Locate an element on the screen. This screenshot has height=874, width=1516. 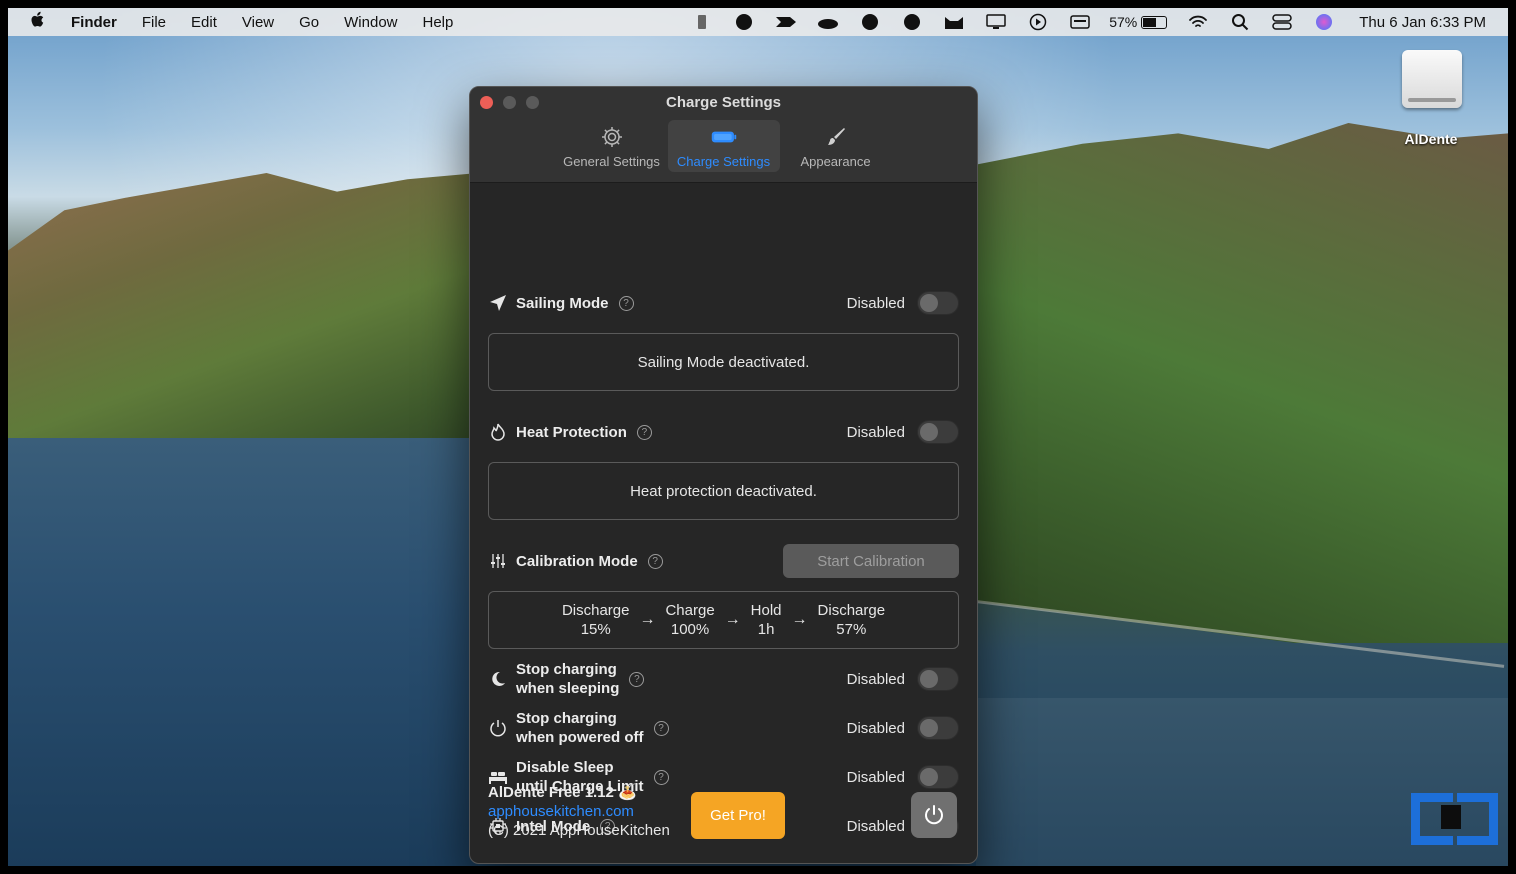
drive-icon is located at coordinates (1432, 83).